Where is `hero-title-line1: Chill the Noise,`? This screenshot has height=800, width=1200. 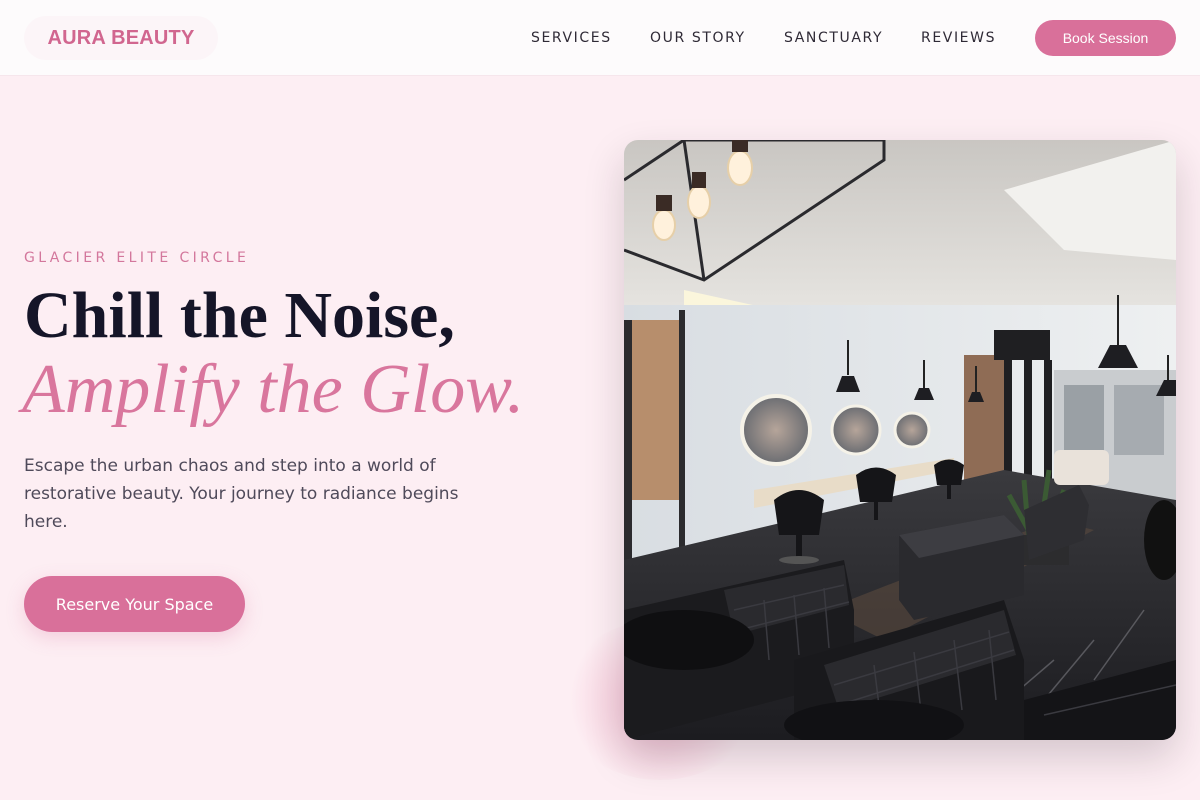 hero-title-line1: Chill the Noise, is located at coordinates (239, 315).